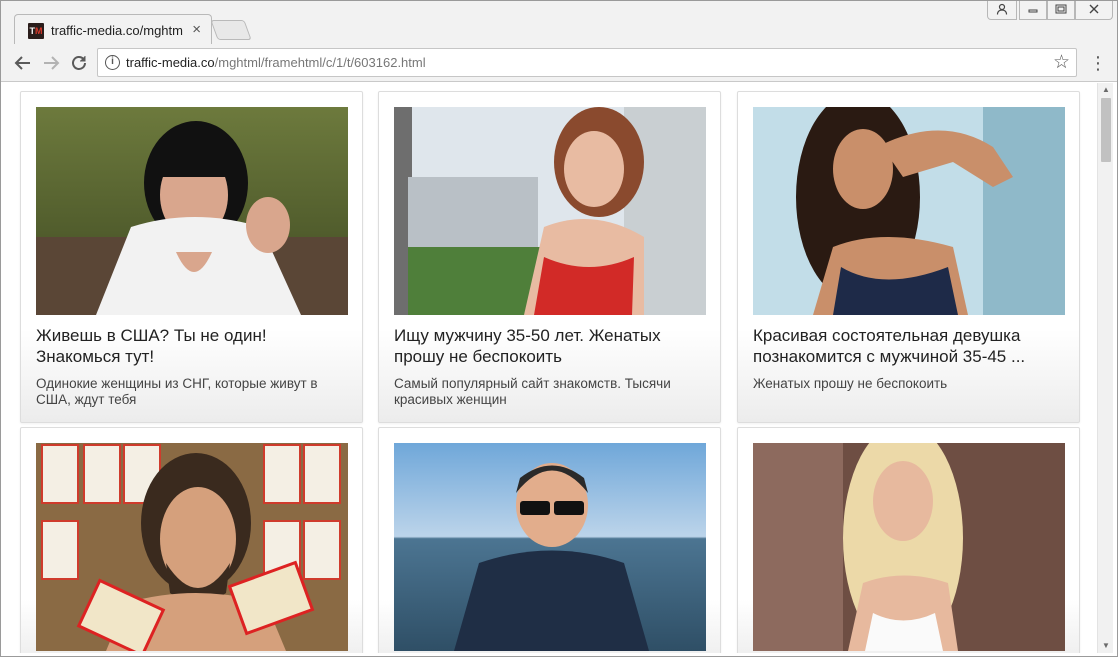  I want to click on vertical-scrollbar: ▲ ▼, so click(1105, 368).